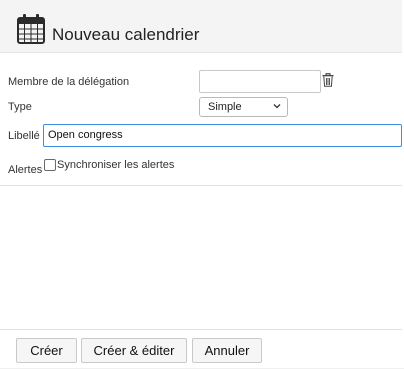  What do you see at coordinates (134, 350) in the screenshot?
I see `create-edit-button: Créer & éditer` at bounding box center [134, 350].